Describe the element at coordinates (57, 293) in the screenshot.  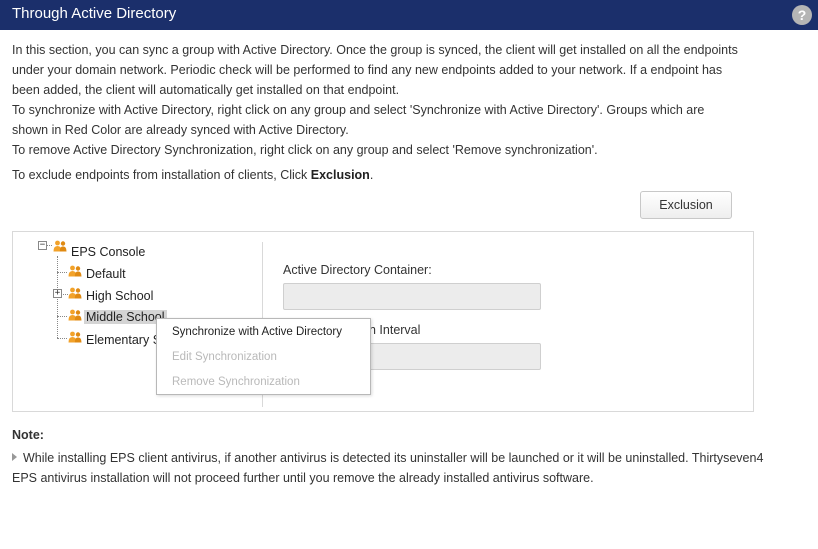
I see `expand-toggle: +` at that location.